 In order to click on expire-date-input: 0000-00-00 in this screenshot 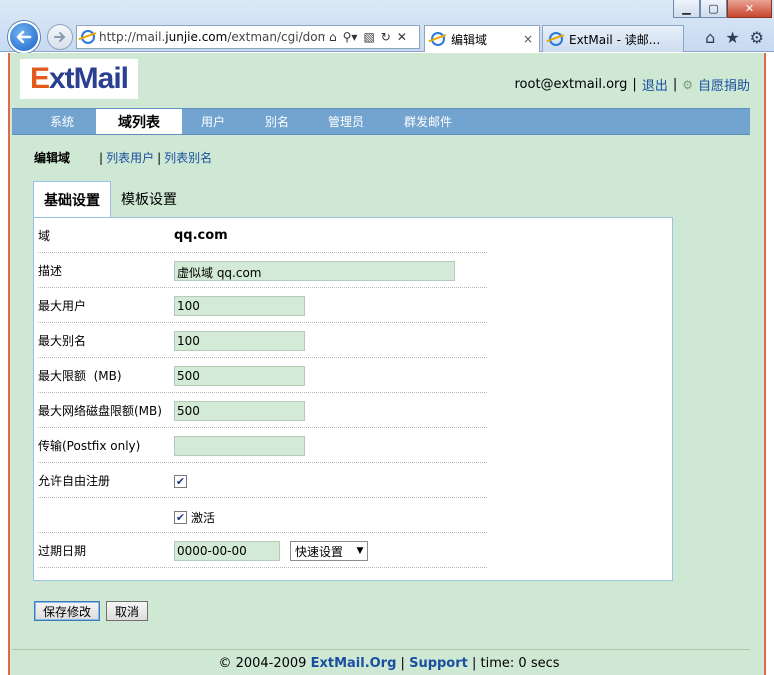, I will do `click(227, 551)`.